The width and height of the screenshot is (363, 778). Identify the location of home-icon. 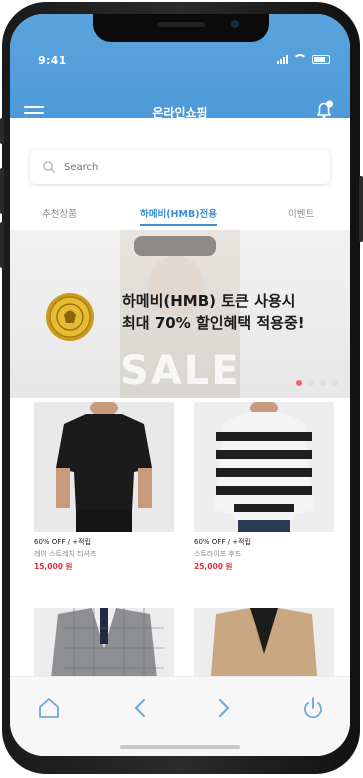
(49, 708).